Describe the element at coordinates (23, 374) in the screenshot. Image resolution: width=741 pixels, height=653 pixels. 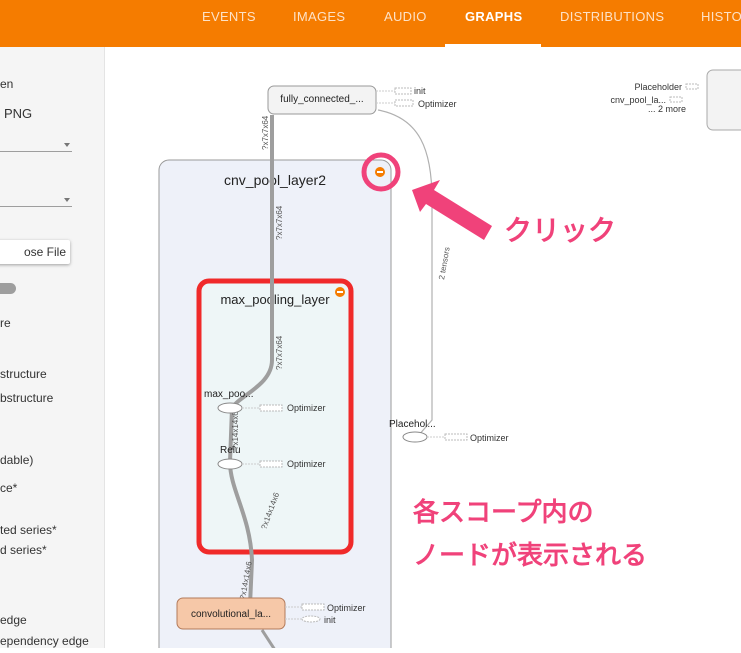
I see `legend-structure-label: structure` at that location.